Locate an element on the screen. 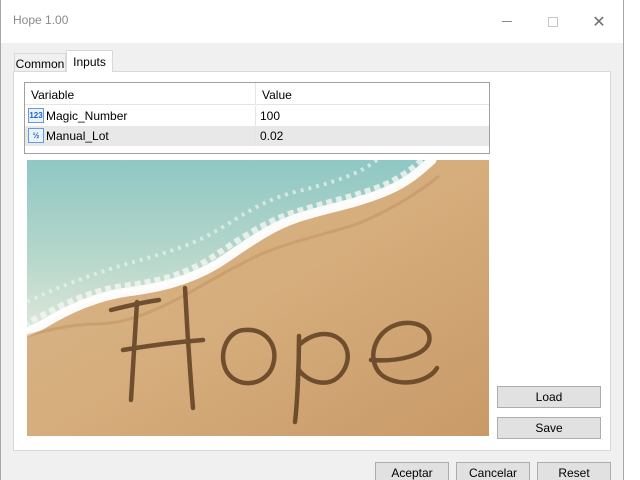 This screenshot has width=640, height=480. load-button: Load is located at coordinates (549, 397).